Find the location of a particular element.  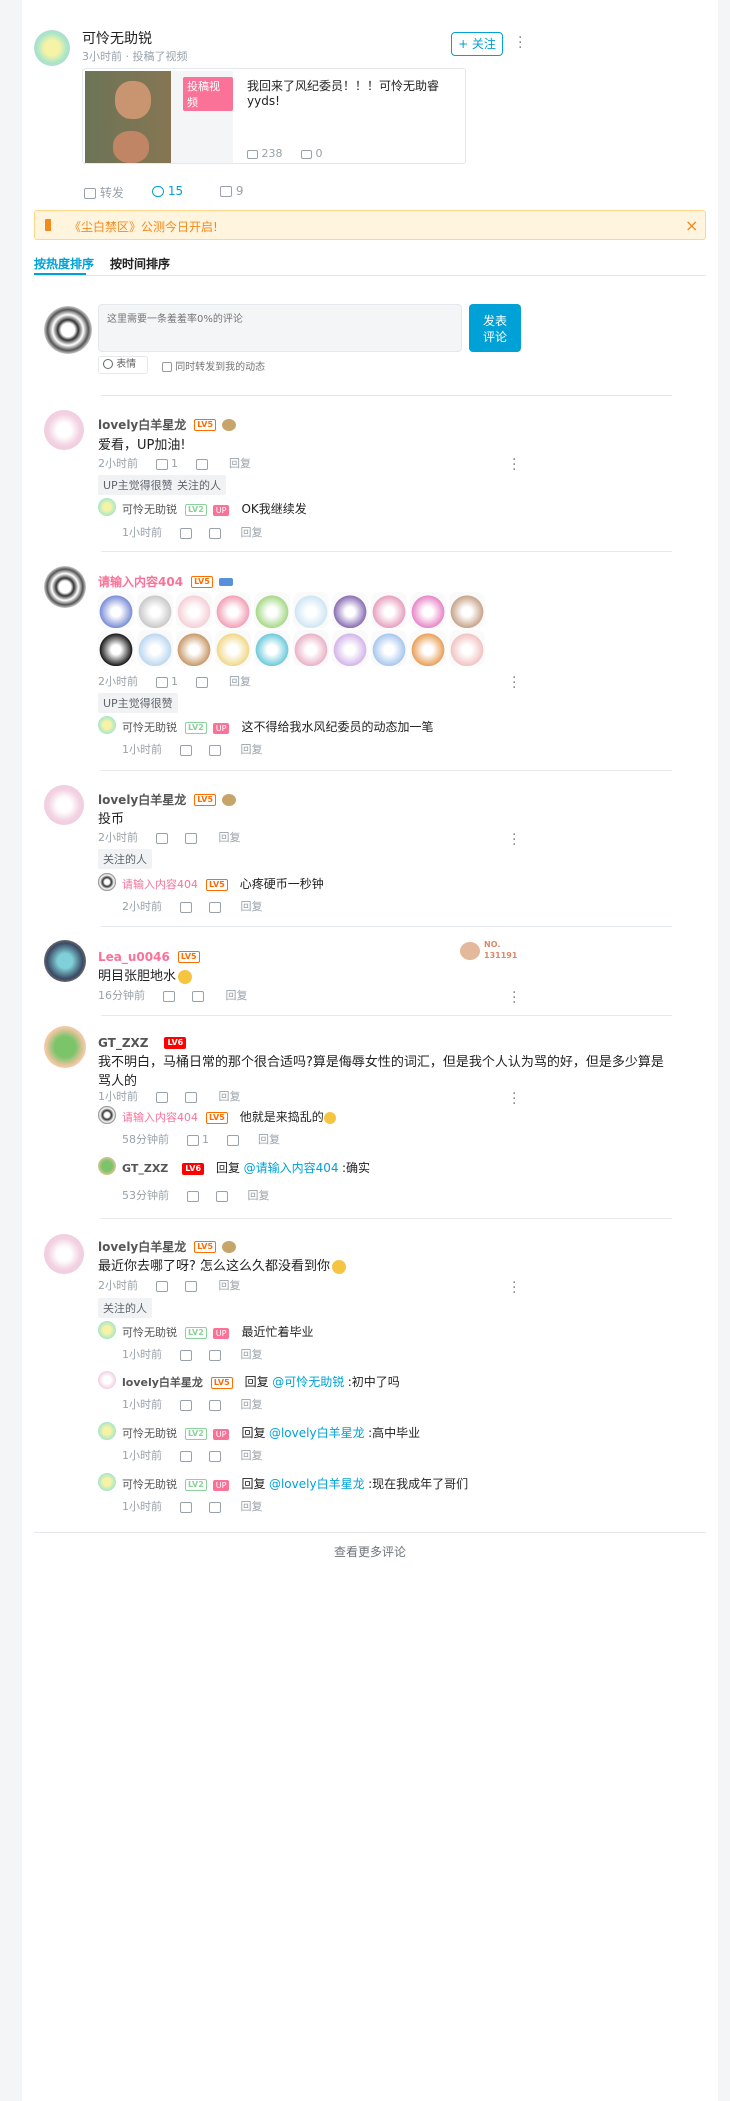

comment-username: 请输入内容404 is located at coordinates (140, 582).